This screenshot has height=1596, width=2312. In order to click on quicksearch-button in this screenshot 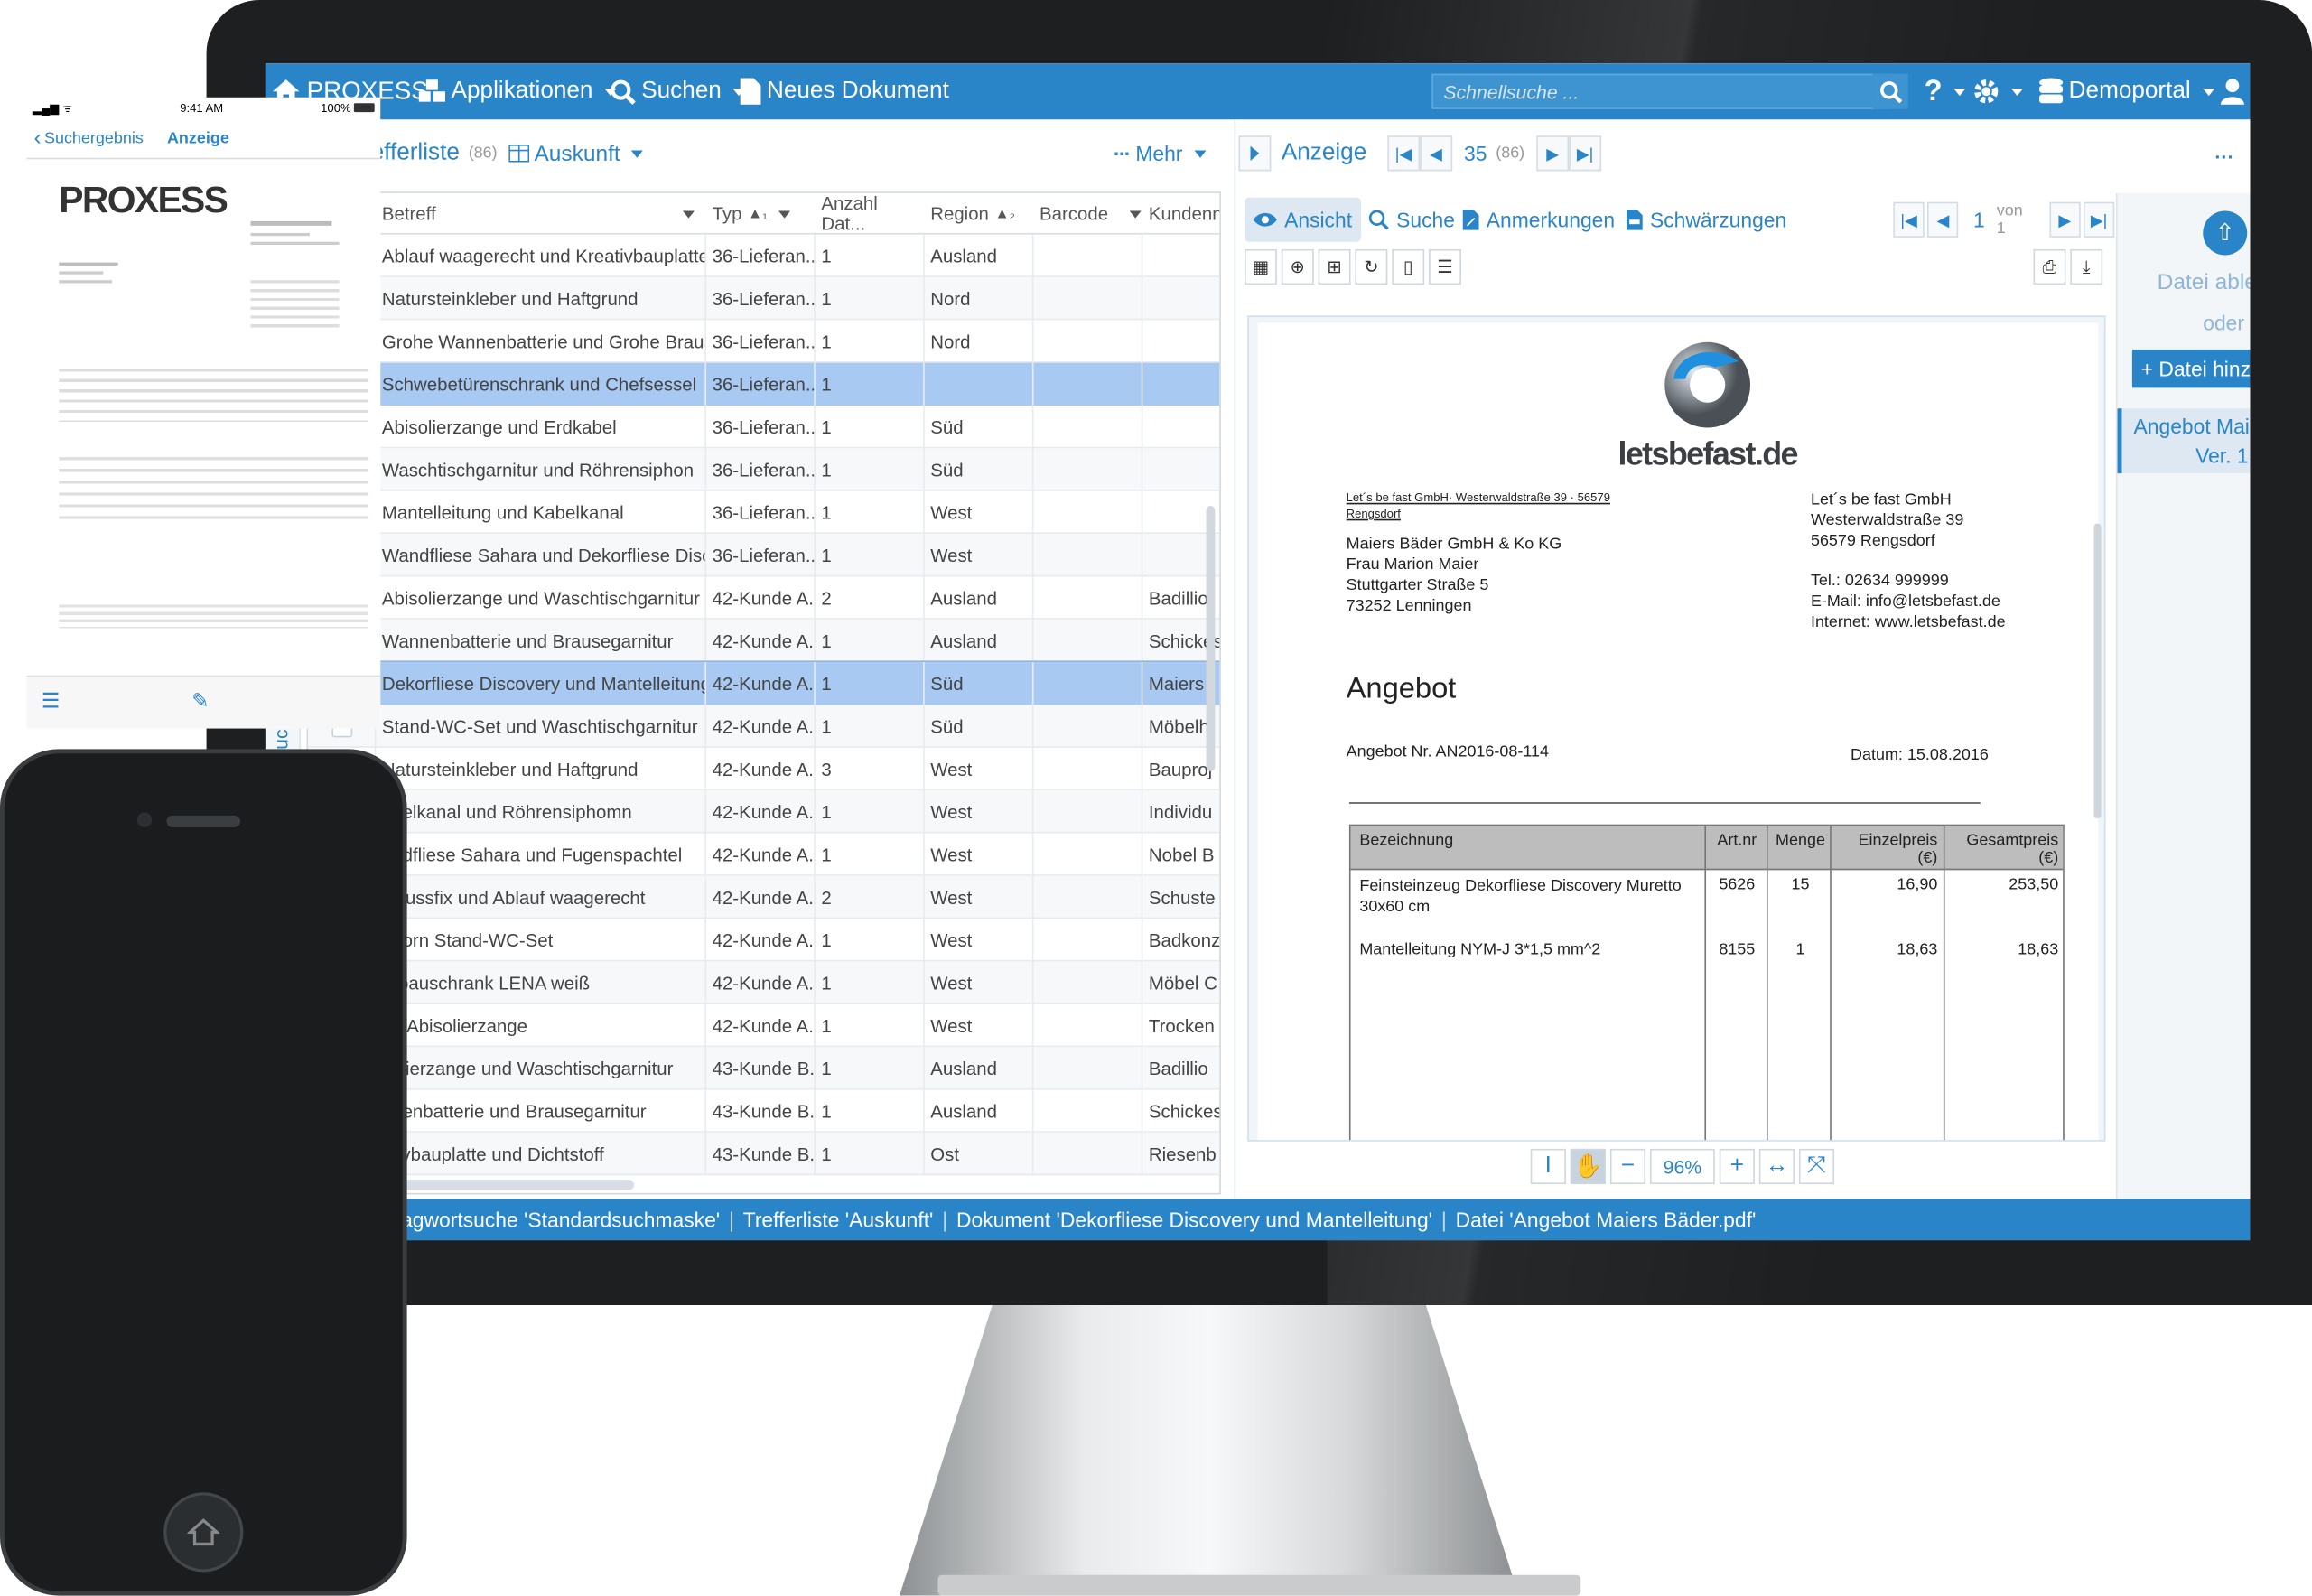, I will do `click(1890, 91)`.